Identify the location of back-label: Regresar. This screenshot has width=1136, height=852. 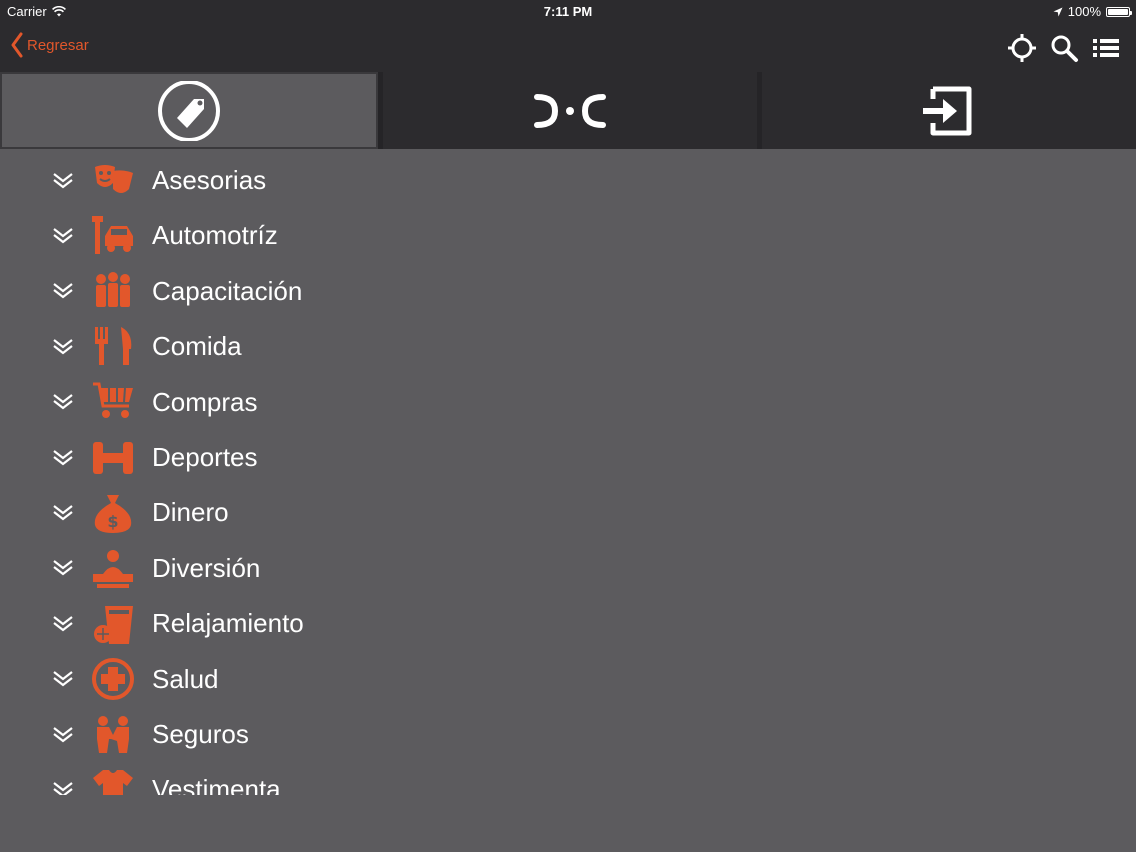
(58, 45).